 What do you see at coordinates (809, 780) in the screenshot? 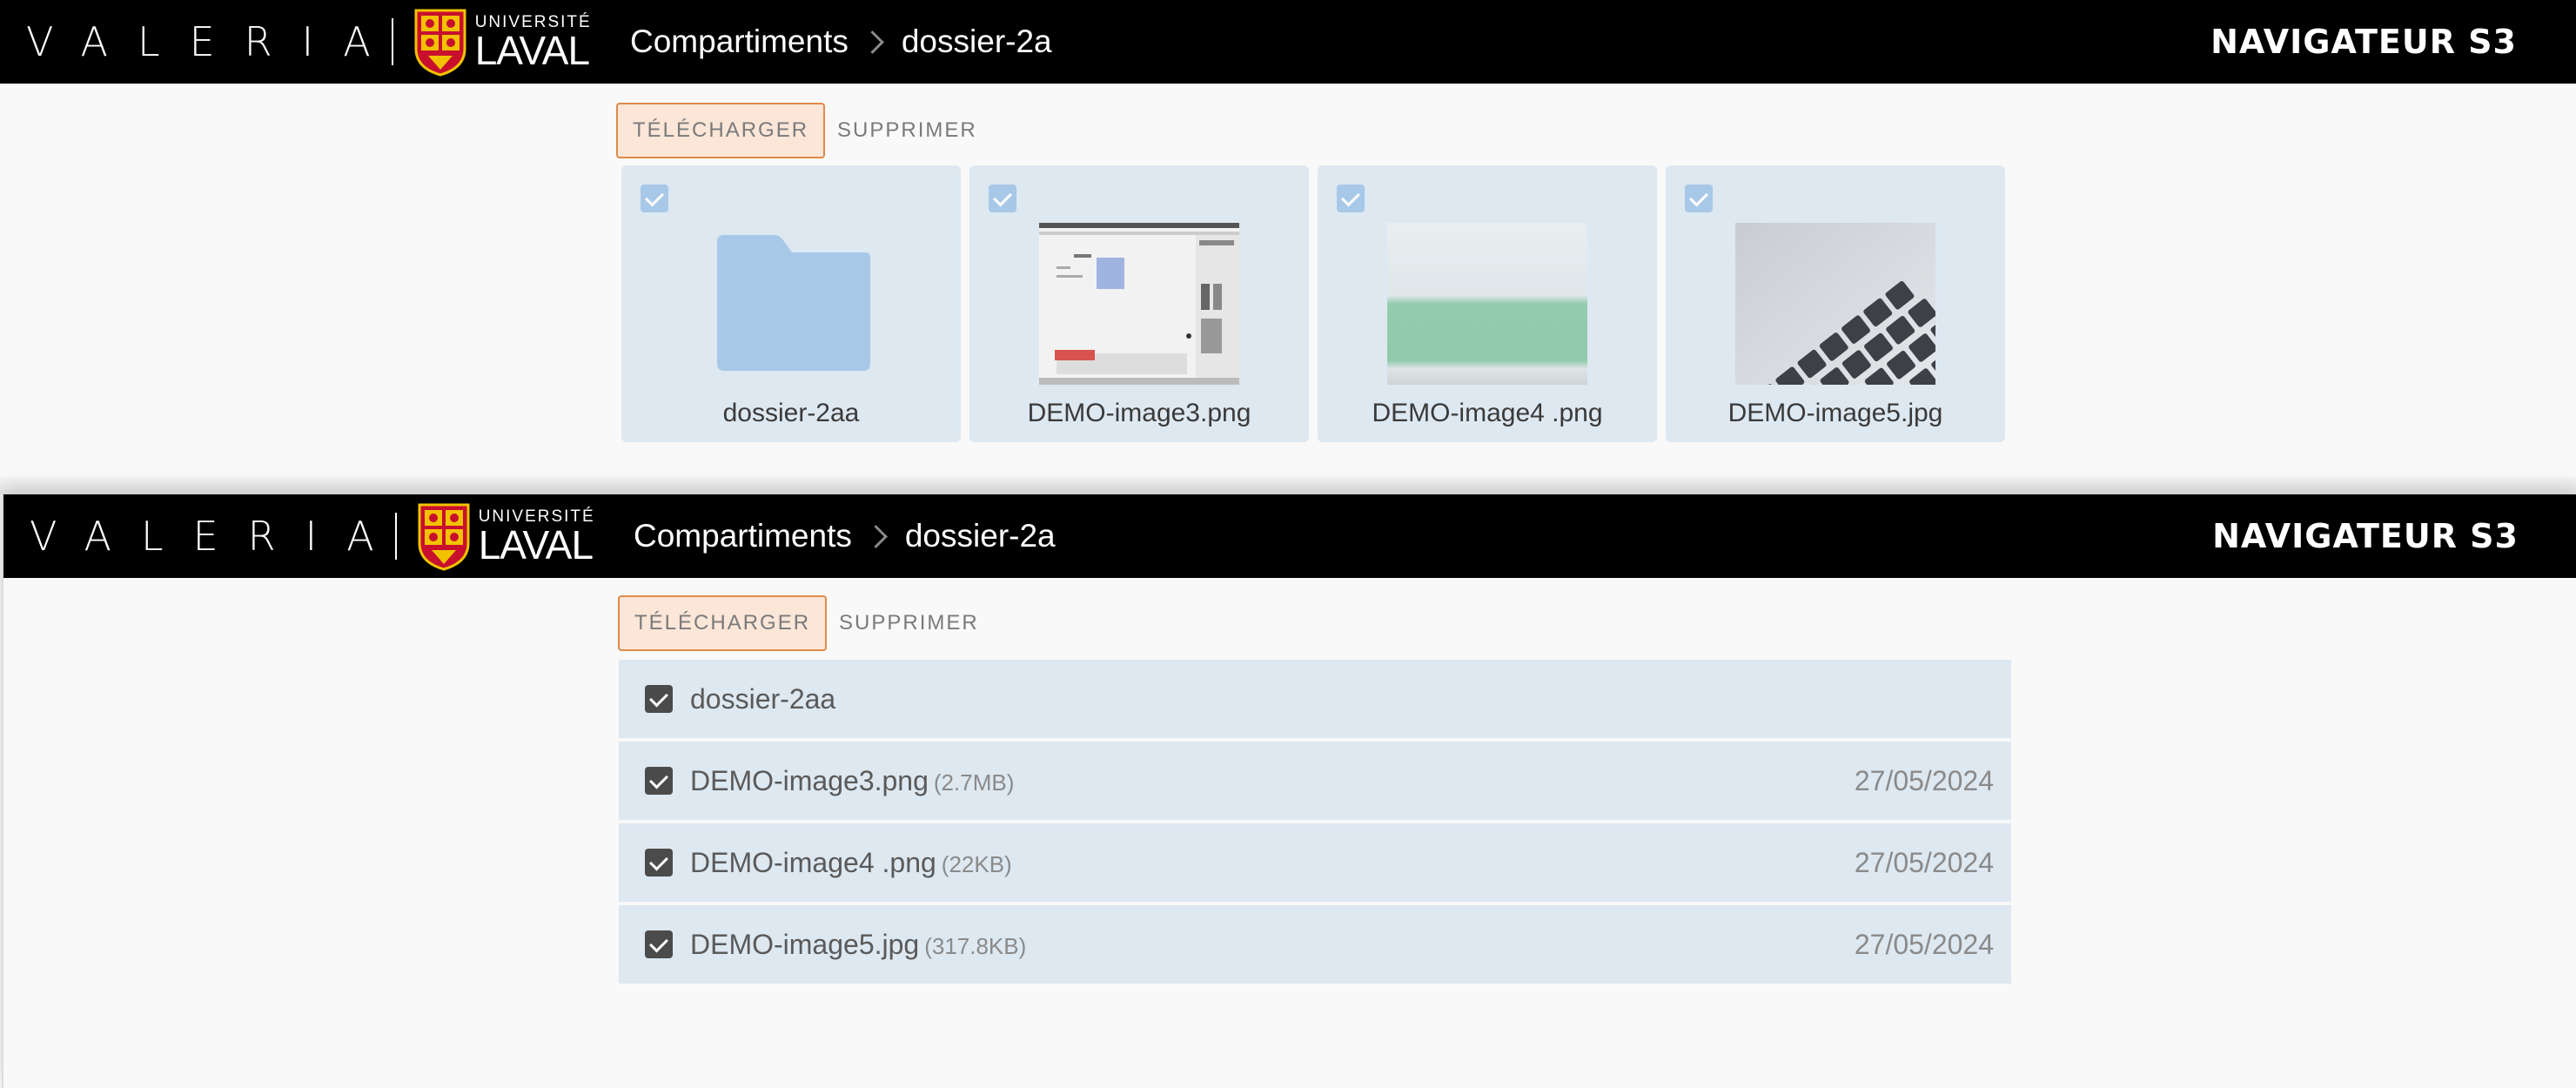
I see `file-name: DEMO-image3.png` at bounding box center [809, 780].